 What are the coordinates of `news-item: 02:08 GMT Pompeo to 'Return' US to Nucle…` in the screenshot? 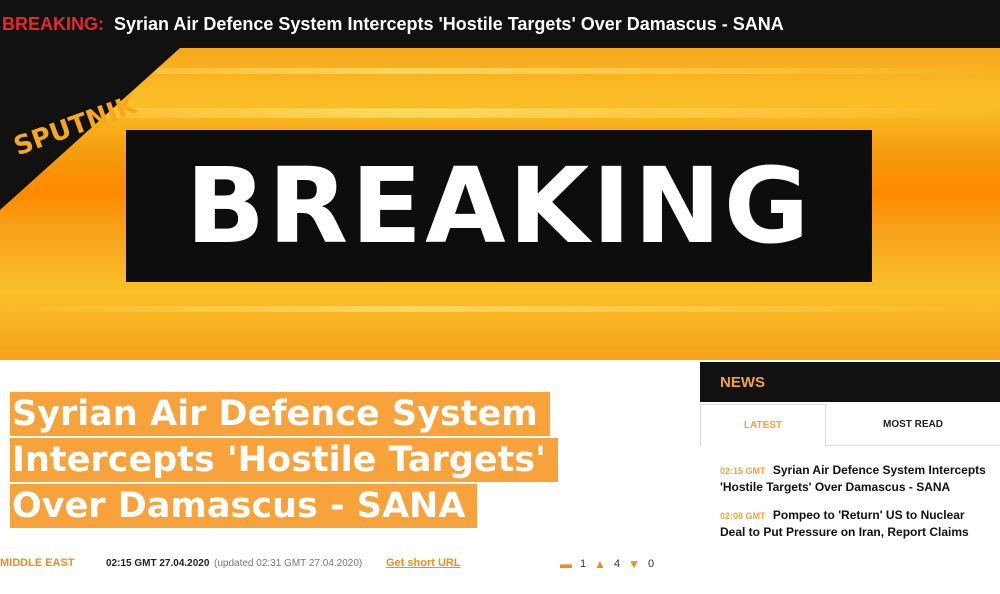 It's located at (850, 523).